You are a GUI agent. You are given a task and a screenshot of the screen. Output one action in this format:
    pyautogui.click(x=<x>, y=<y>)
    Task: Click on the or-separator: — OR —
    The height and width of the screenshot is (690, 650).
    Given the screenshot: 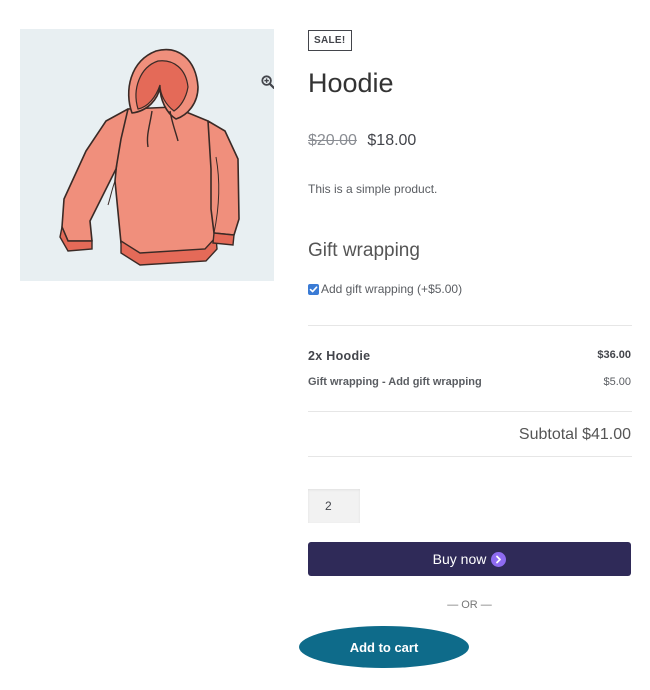 What is the action you would take?
    pyautogui.click(x=469, y=605)
    